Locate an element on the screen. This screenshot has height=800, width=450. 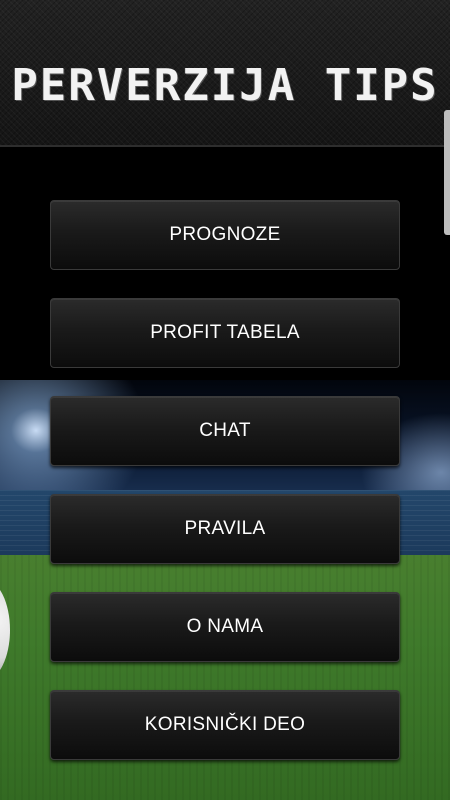
prognoze-label: PROGNOZE is located at coordinates (225, 234).